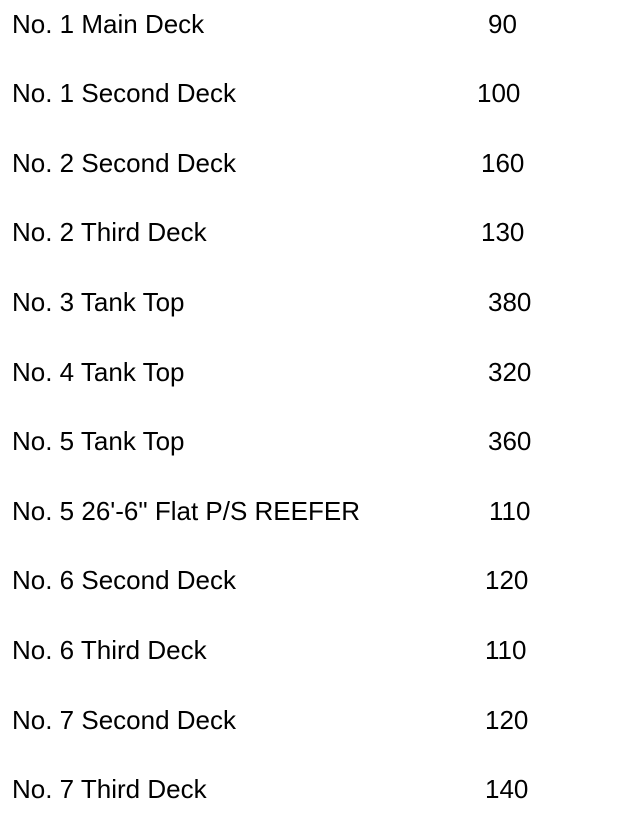 The image size is (640, 830). I want to click on list-item: No. 5 Tank Top 360, so click(320, 441).